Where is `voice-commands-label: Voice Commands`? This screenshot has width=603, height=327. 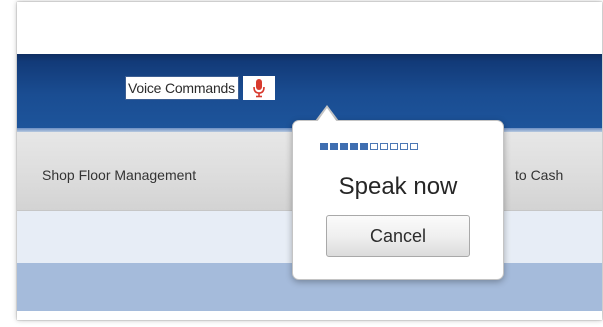
voice-commands-label: Voice Commands is located at coordinates (182, 88).